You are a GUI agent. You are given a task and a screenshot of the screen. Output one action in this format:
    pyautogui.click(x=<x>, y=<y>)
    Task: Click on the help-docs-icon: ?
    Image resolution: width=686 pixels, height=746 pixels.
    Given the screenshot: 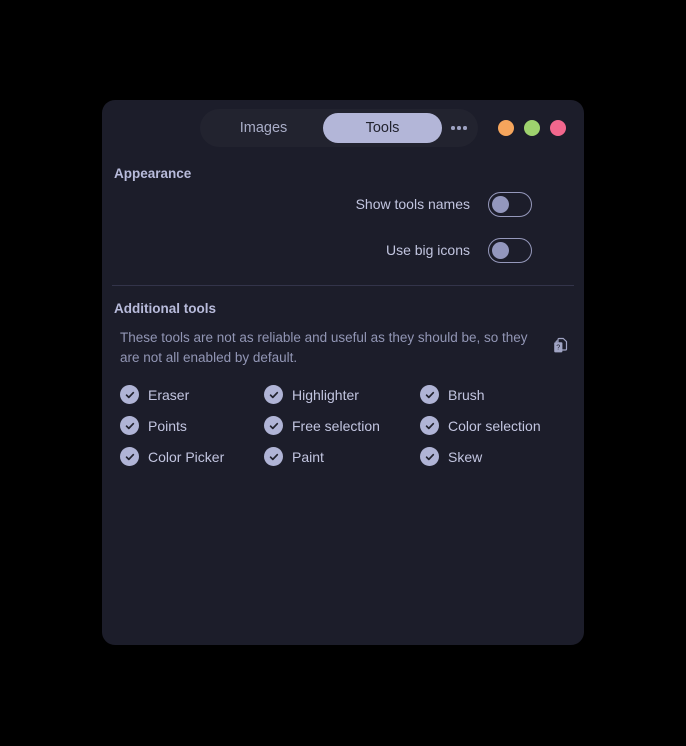 What is the action you would take?
    pyautogui.click(x=561, y=348)
    